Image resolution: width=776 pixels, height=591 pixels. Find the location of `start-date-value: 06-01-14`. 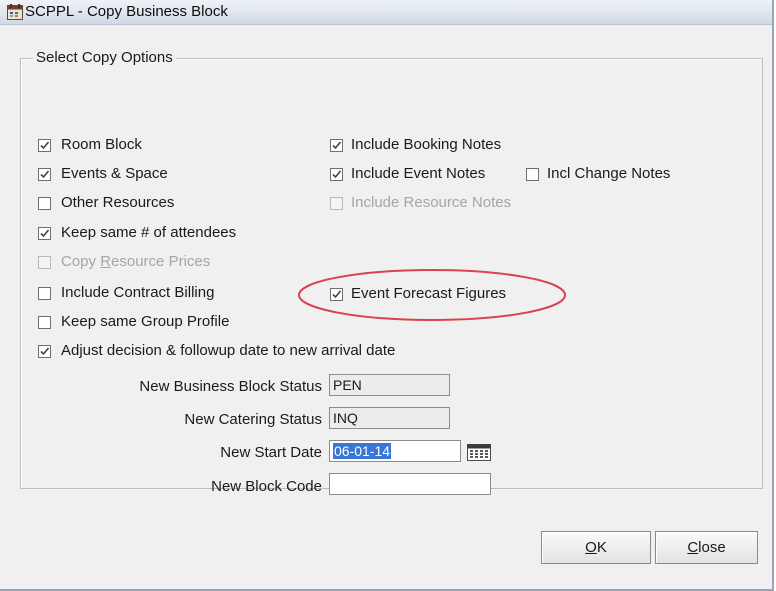

start-date-value: 06-01-14 is located at coordinates (362, 451).